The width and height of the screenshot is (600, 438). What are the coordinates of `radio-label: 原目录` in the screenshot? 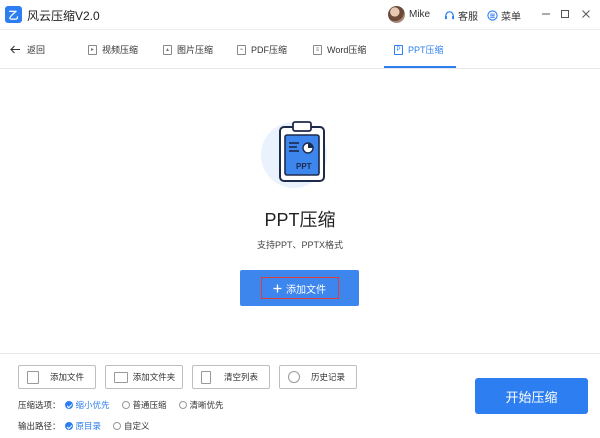 It's located at (88, 426).